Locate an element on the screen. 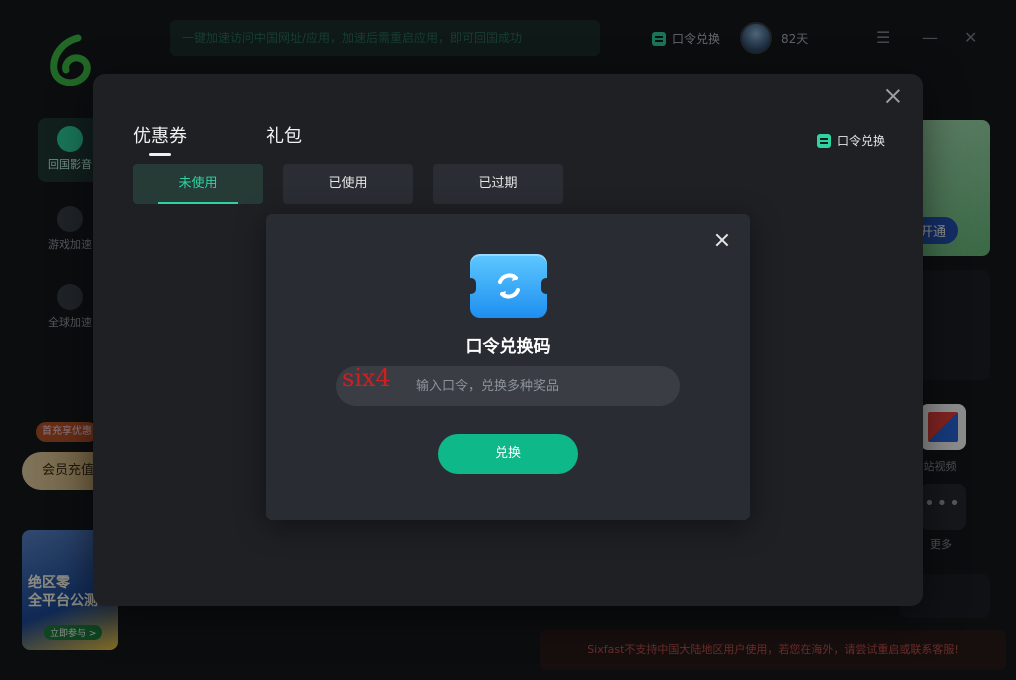 This screenshot has height=680, width=1016. tab-gifts: 礼包 is located at coordinates (284, 135).